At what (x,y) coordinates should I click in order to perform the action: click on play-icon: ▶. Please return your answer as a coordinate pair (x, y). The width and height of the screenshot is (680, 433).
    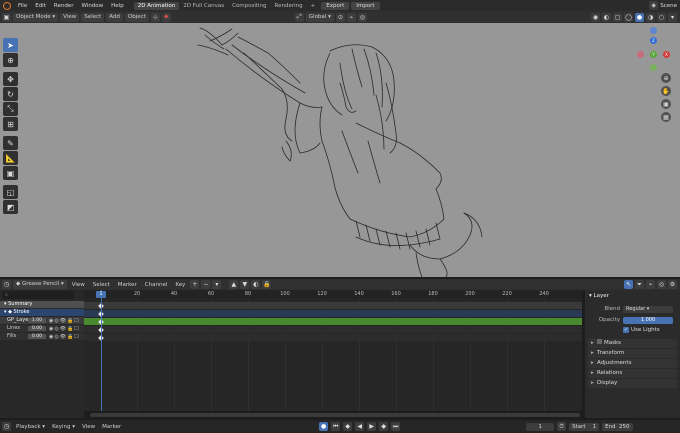
    Looking at the image, I should click on (372, 426).